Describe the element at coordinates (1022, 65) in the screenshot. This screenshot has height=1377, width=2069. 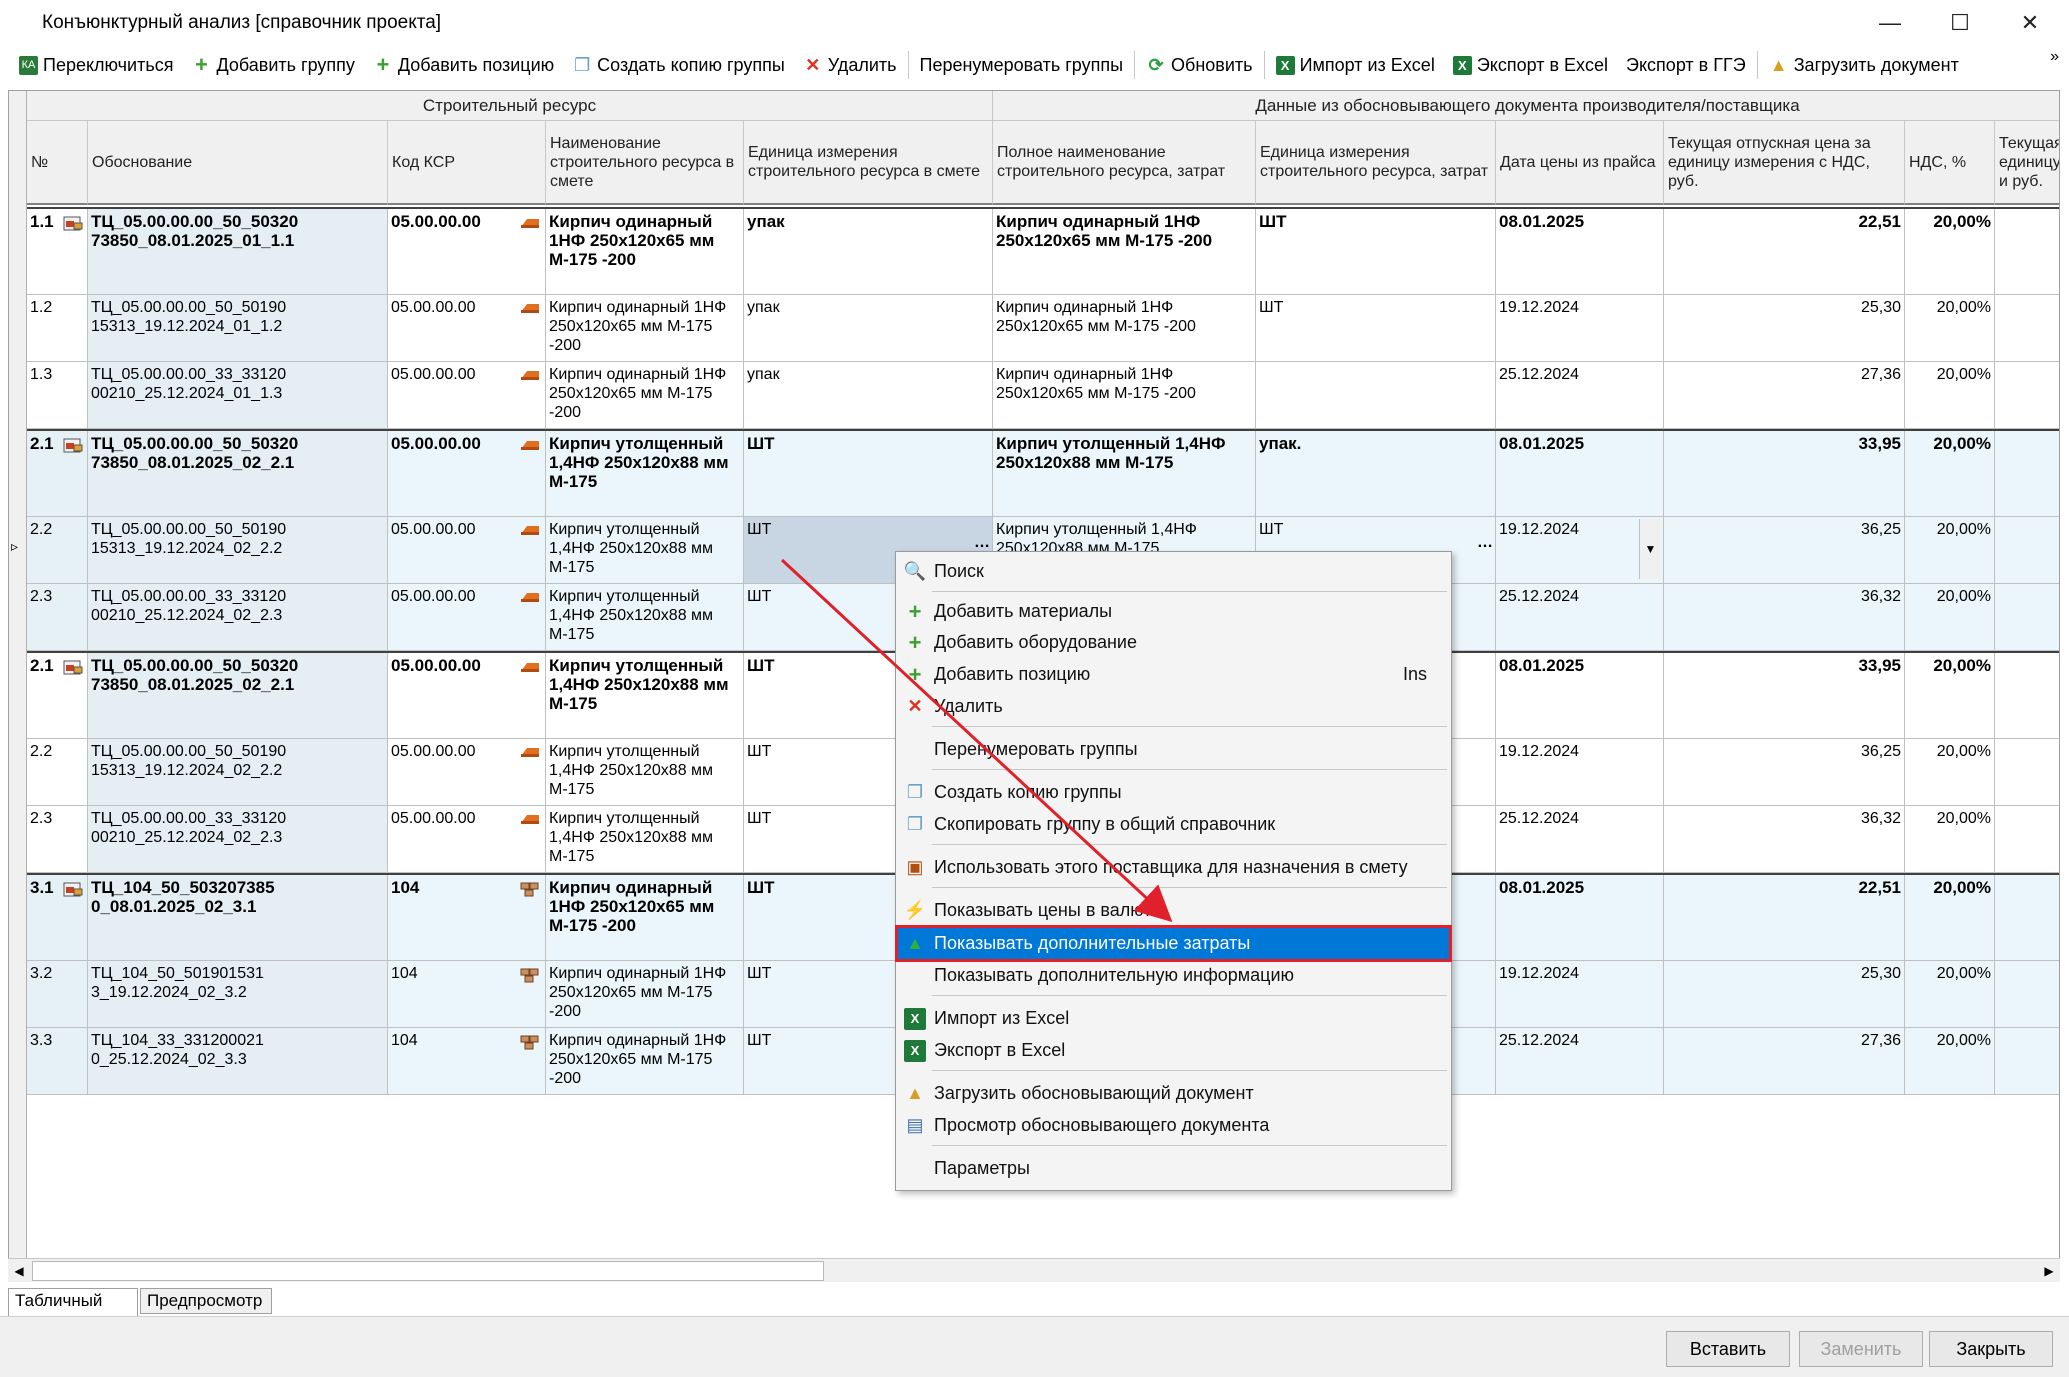
I see `renumber-button: Перенумеровать группы` at that location.